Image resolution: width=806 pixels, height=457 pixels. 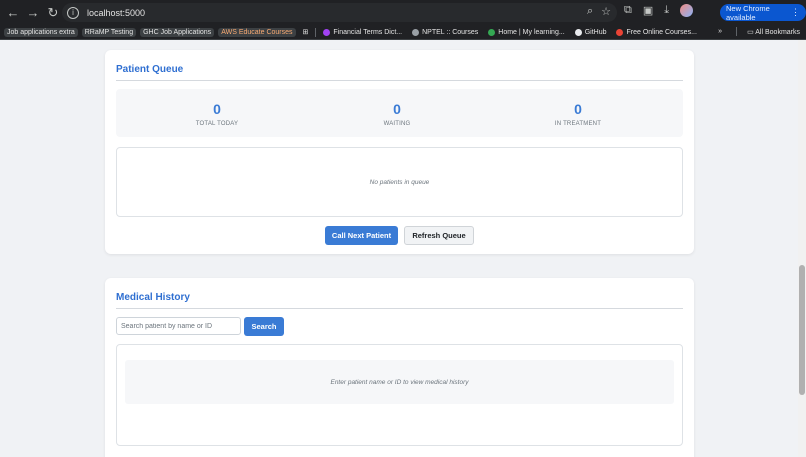 I want to click on bookmark-item: GHC Job Applications, so click(x=177, y=32).